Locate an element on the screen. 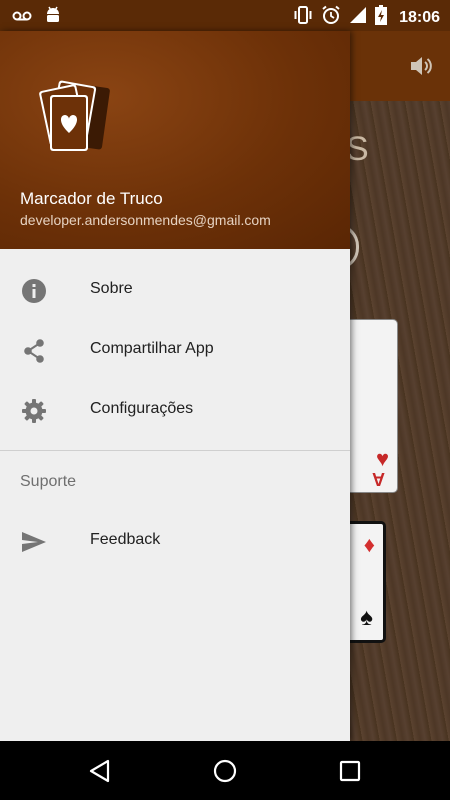  navigation-bar is located at coordinates (225, 770).